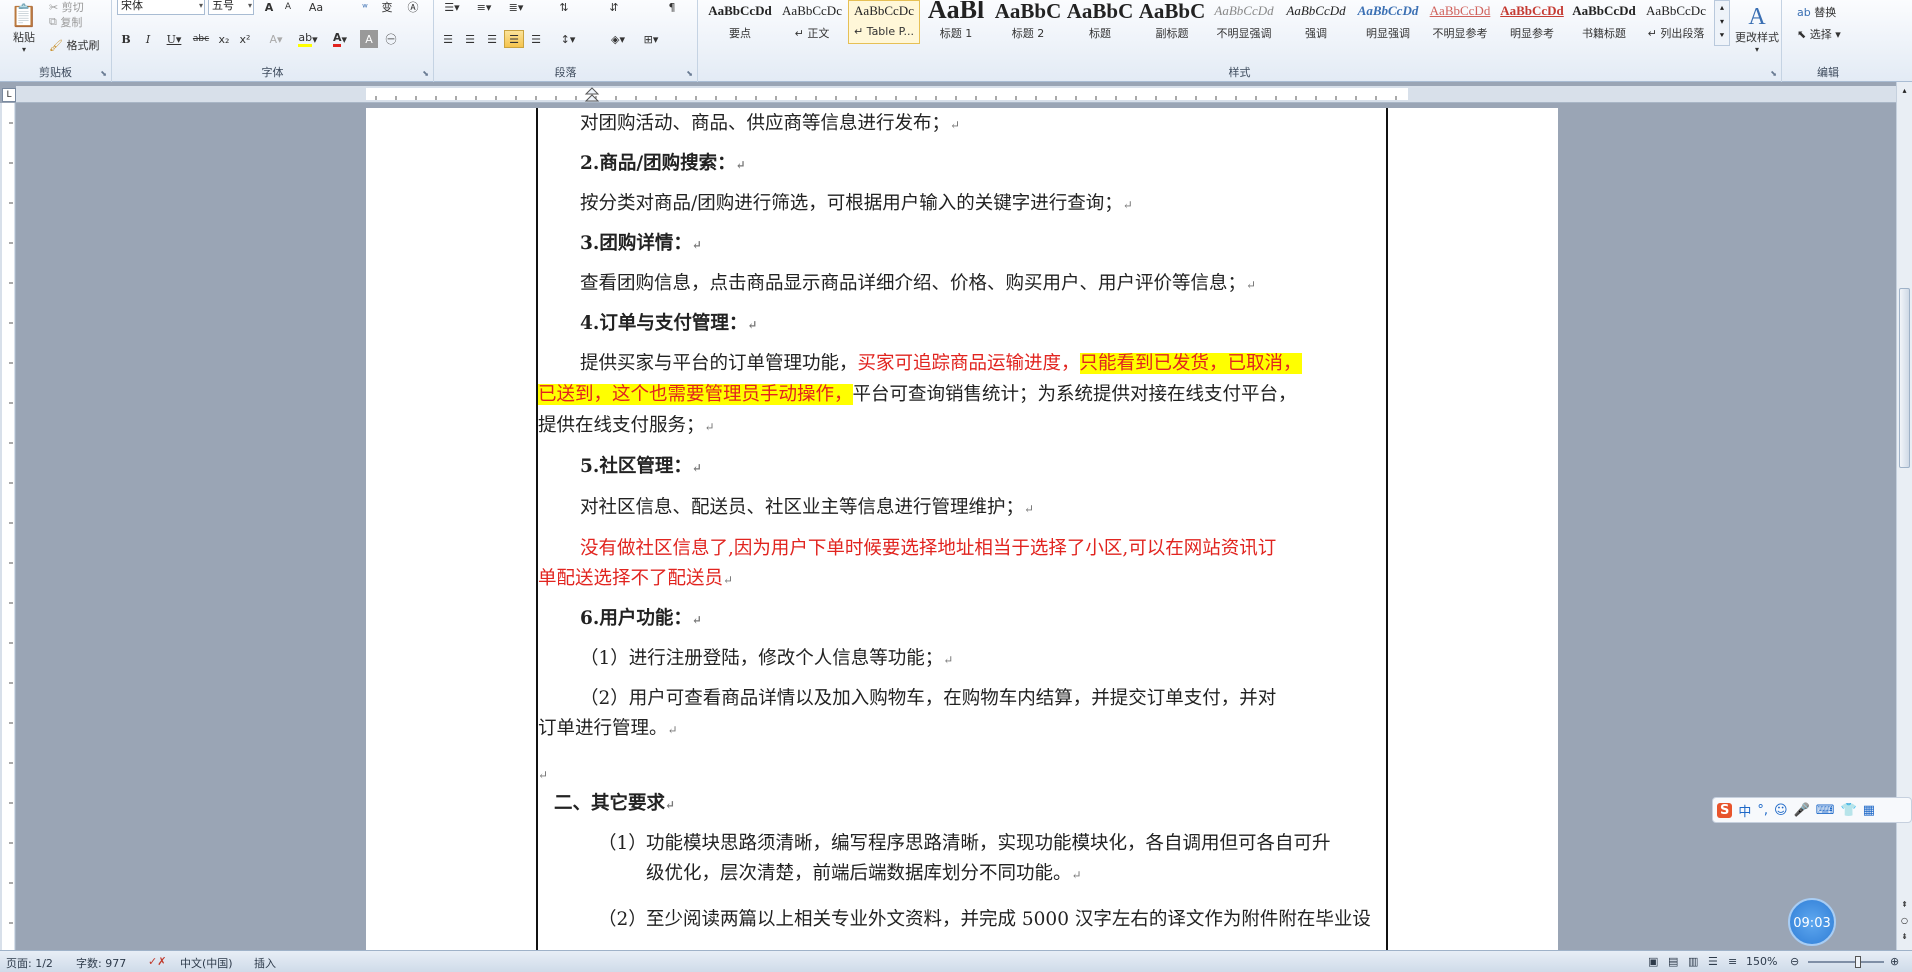  I want to click on highlight-color-button: ab ▾, so click(308, 39).